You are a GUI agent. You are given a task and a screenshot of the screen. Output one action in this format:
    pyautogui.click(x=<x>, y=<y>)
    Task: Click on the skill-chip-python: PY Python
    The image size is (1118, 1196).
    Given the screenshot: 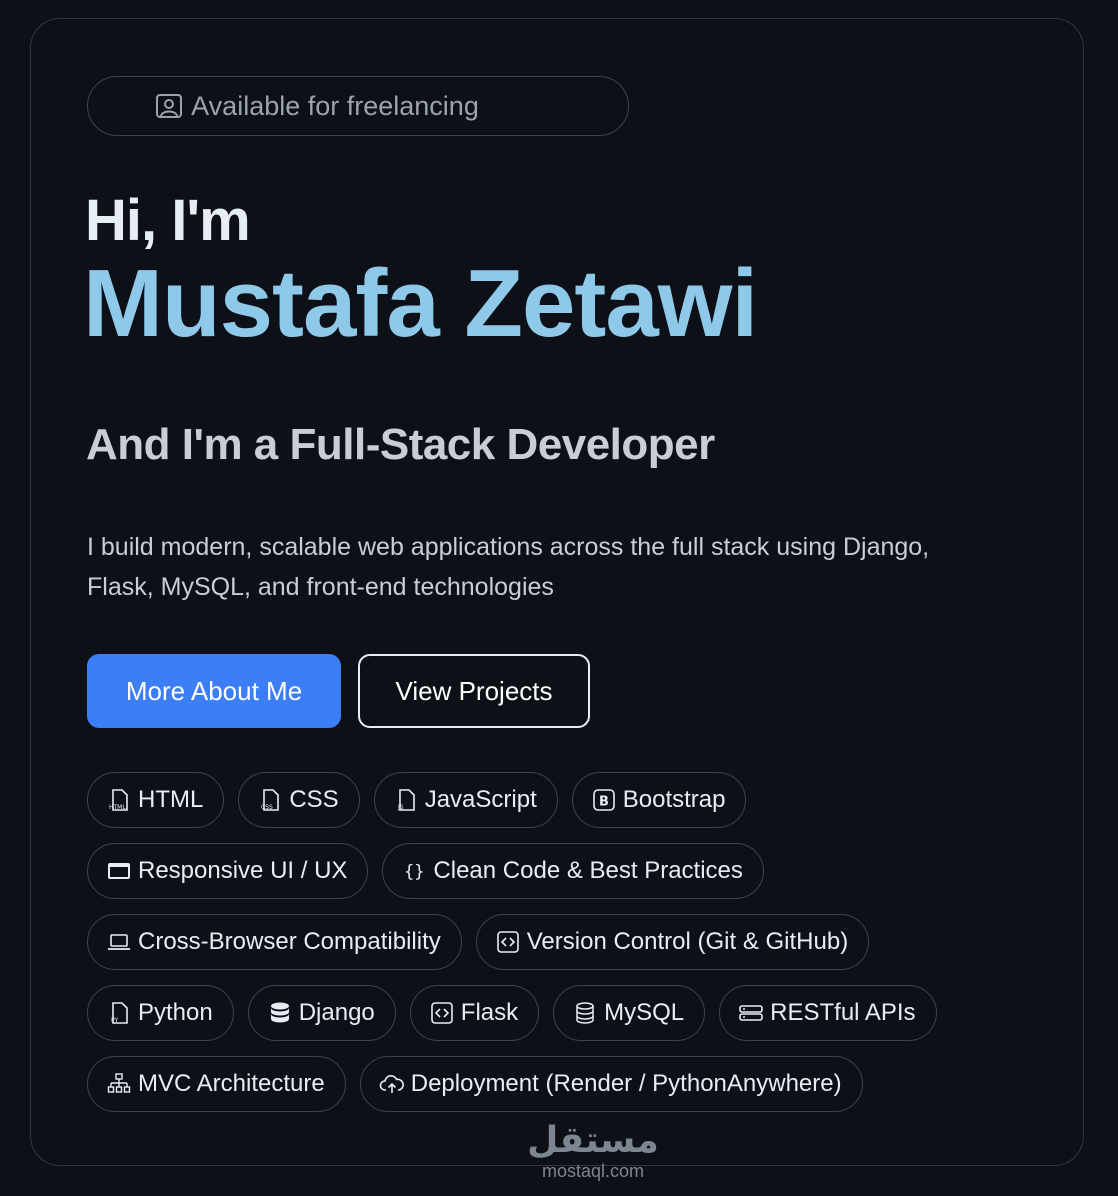 What is the action you would take?
    pyautogui.click(x=160, y=1013)
    